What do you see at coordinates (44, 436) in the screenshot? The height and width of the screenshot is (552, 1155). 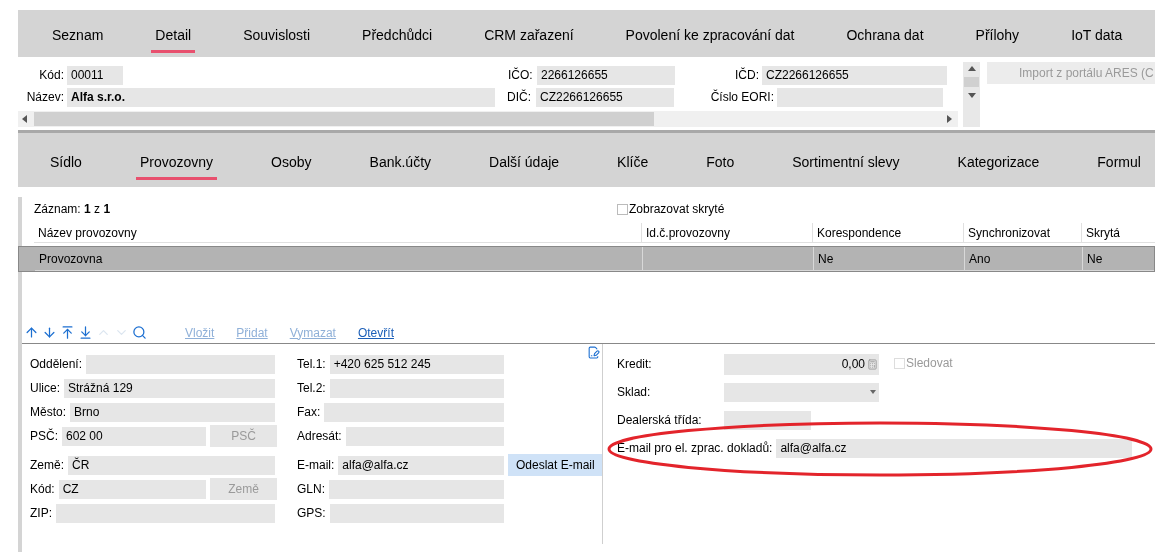 I see `field-label: PSČ:` at bounding box center [44, 436].